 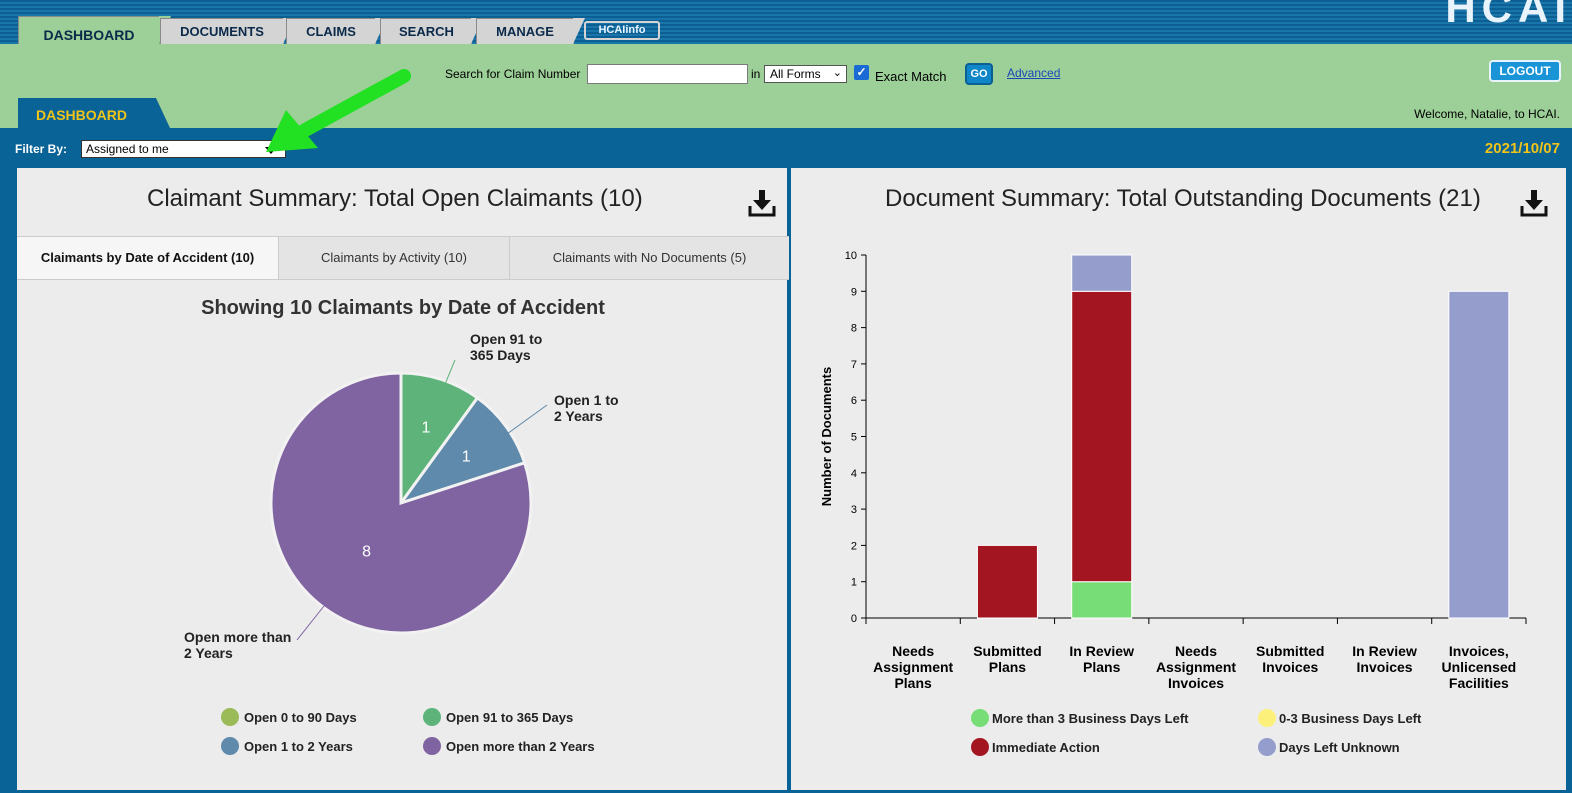 I want to click on y-axis-label: Number of Documents, so click(x=826, y=436).